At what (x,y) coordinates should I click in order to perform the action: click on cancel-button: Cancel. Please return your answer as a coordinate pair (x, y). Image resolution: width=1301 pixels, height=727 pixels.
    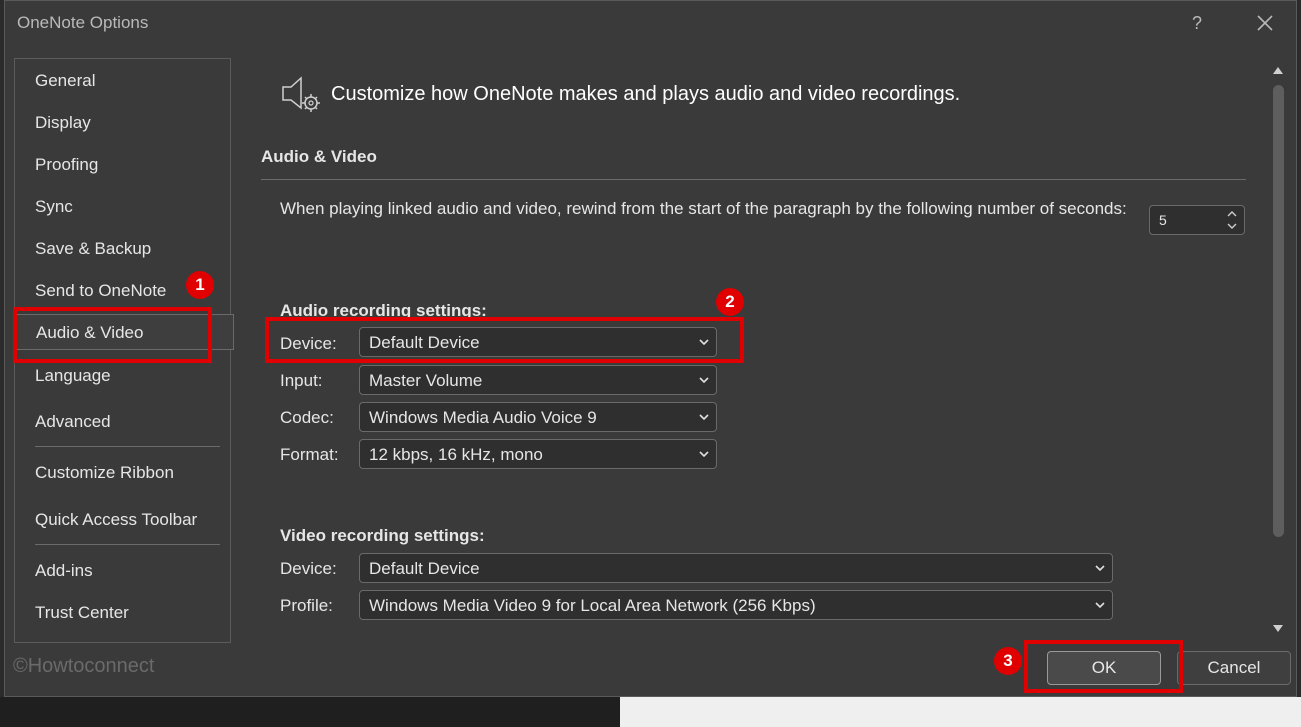
    Looking at the image, I should click on (1234, 668).